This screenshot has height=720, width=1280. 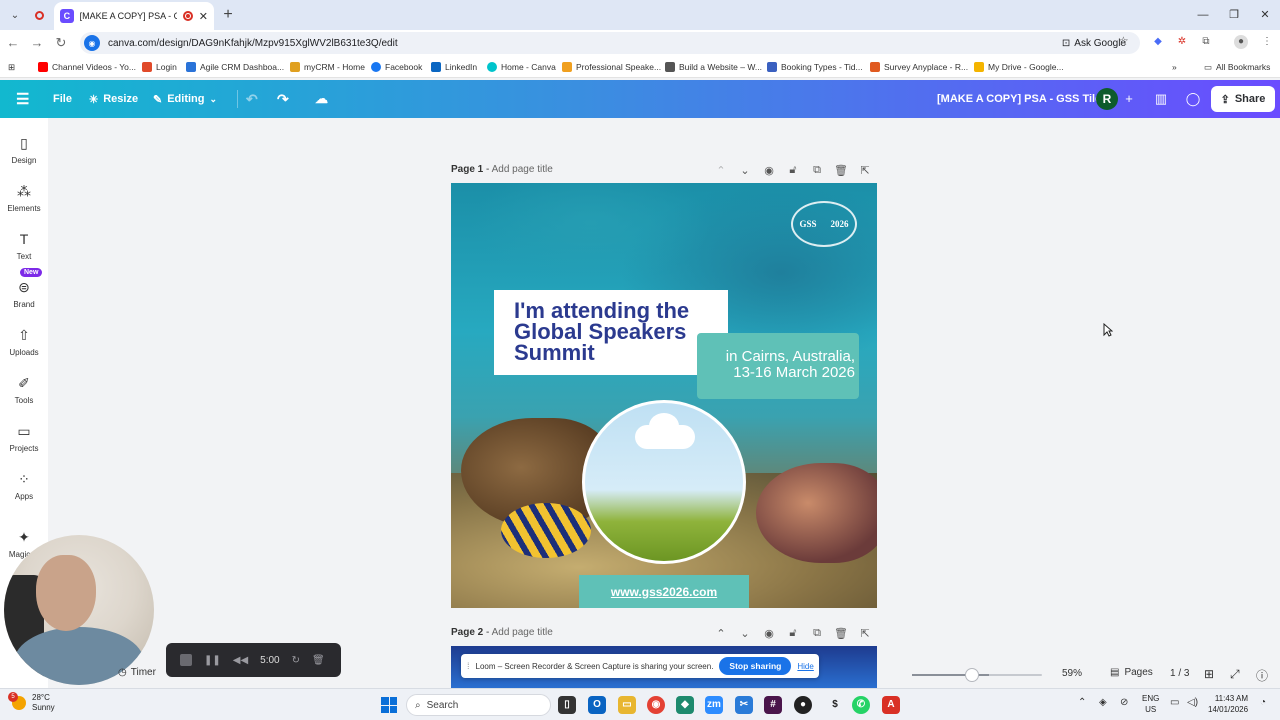 What do you see at coordinates (296, 660) in the screenshot?
I see `restart-icon: ↻` at bounding box center [296, 660].